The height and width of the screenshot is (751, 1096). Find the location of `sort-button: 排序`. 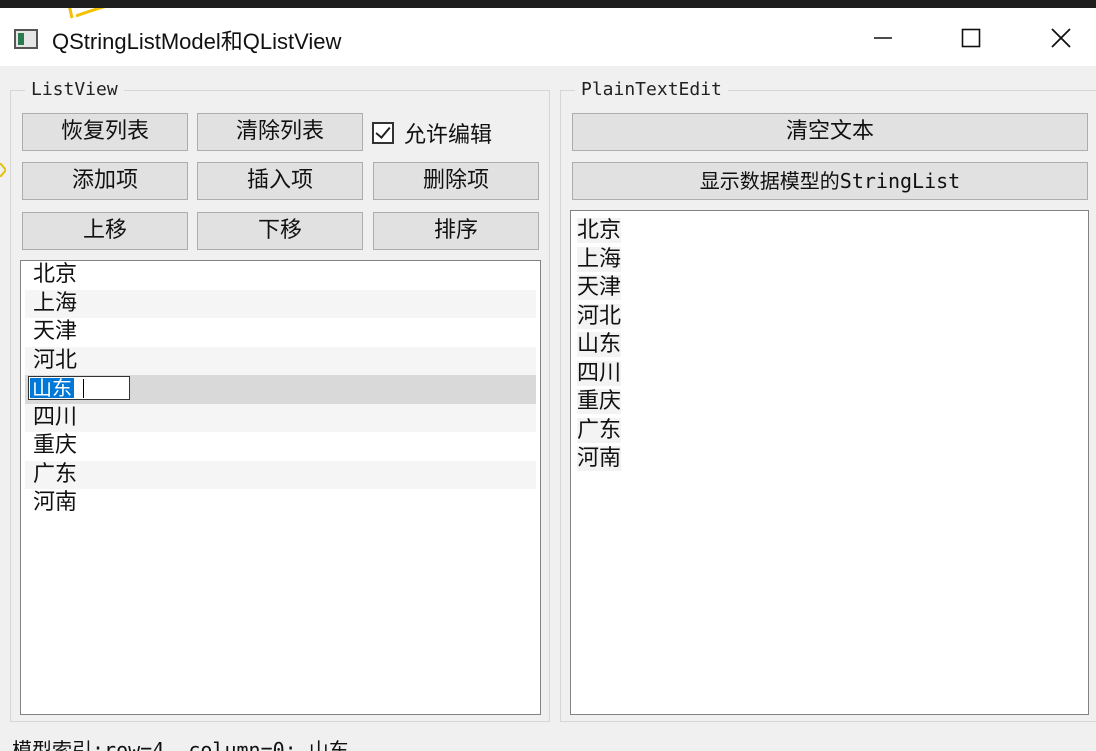

sort-button: 排序 is located at coordinates (456, 231).